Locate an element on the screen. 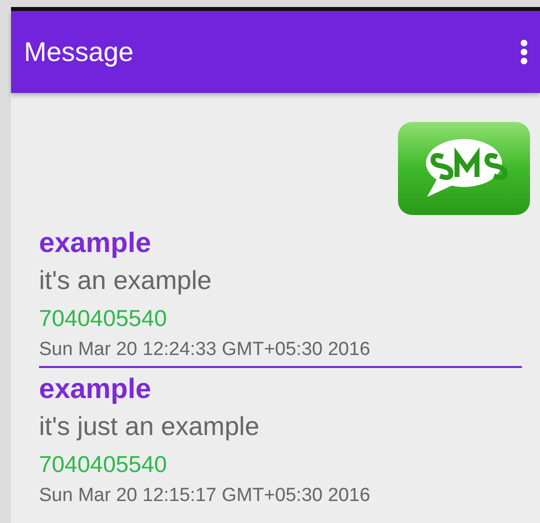  more-options-icon is located at coordinates (524, 52).